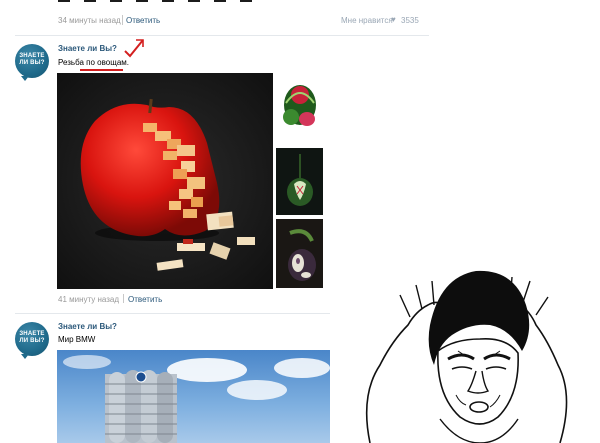 Image resolution: width=600 pixels, height=443 pixels. I want to click on like-button-label: Мне нравится, so click(367, 20).